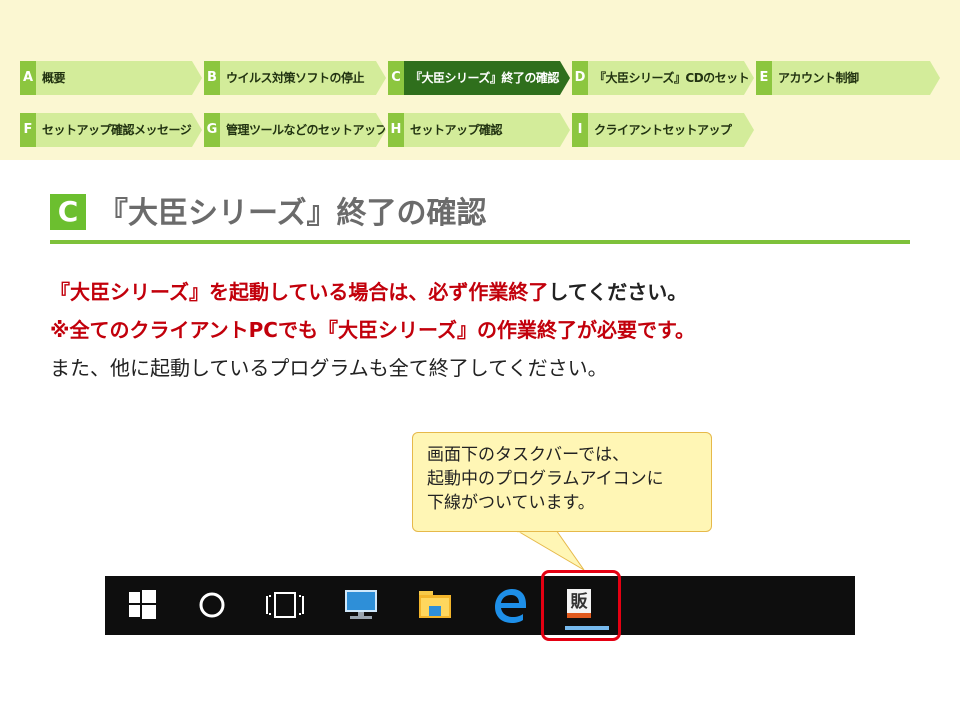  Describe the element at coordinates (212, 605) in the screenshot. I see `cortana-circle-icon` at that location.